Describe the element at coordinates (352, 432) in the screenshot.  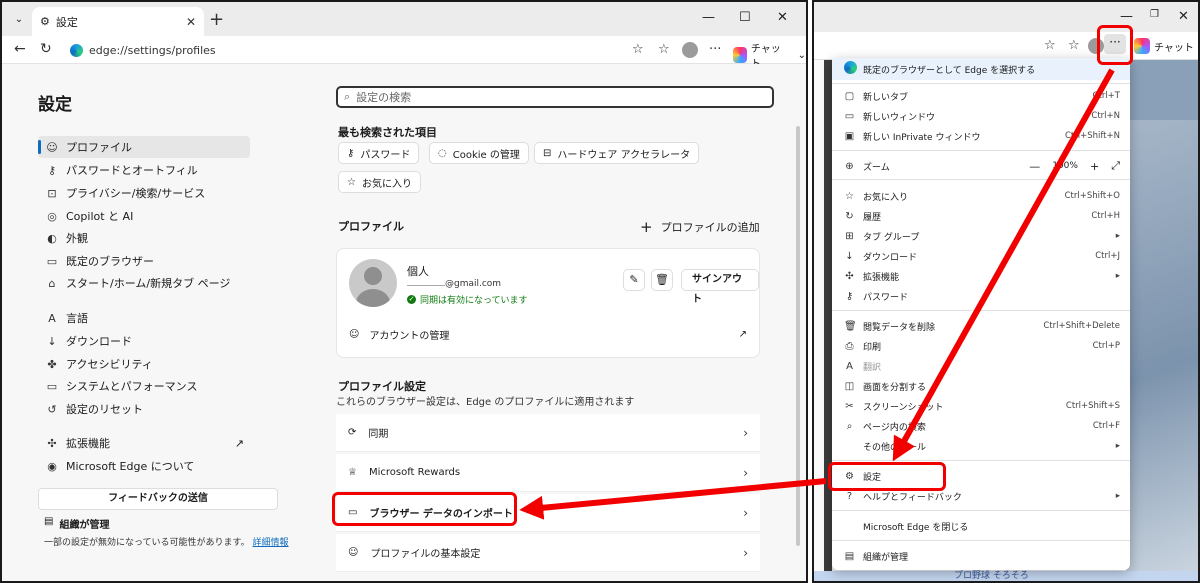
I see `sync-icon: ⟳` at that location.